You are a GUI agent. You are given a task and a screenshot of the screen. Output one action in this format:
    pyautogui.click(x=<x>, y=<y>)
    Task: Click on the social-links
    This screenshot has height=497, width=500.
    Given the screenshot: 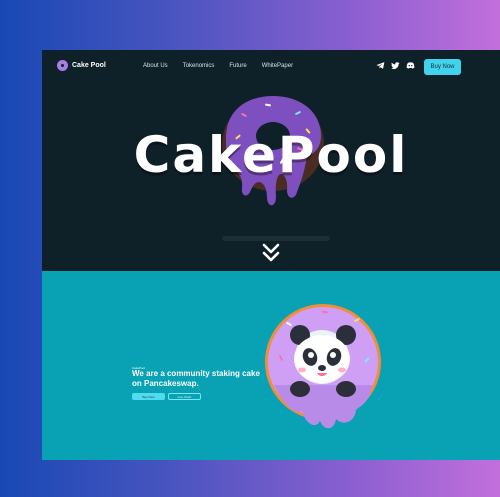 What is the action you would take?
    pyautogui.click(x=395, y=65)
    